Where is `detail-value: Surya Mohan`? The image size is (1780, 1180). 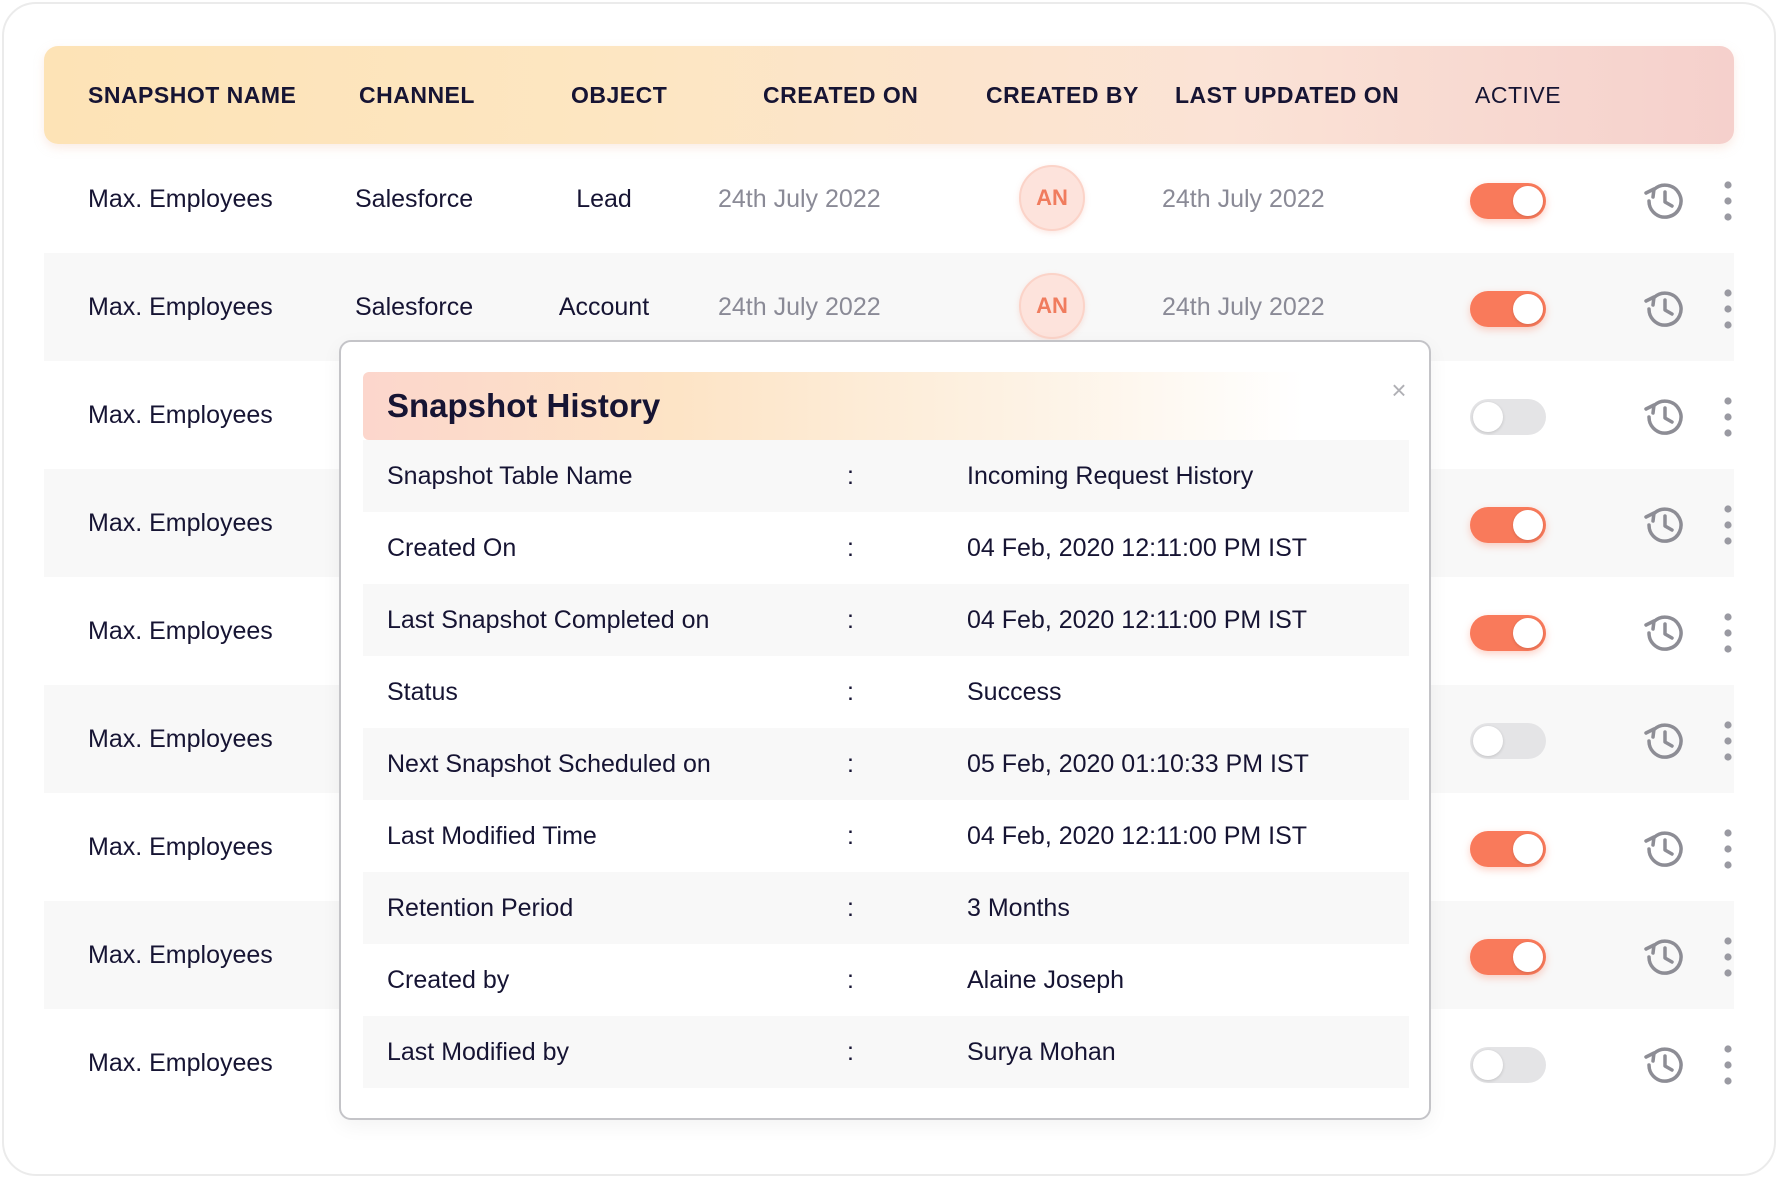 detail-value: Surya Mohan is located at coordinates (1041, 1052).